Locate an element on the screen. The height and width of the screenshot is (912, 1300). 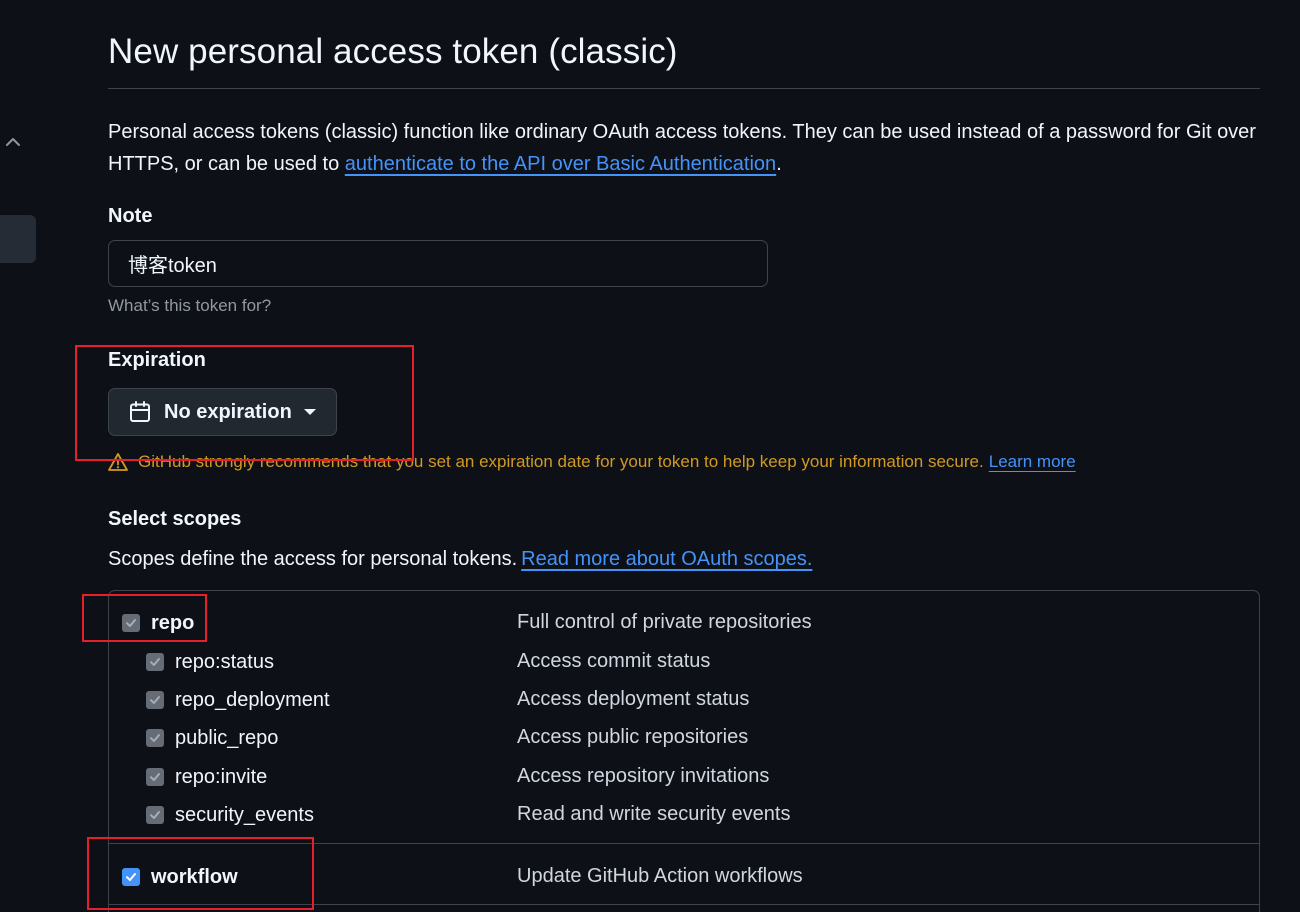
scope-row-security-events: security_events is located at coordinates (230, 815).